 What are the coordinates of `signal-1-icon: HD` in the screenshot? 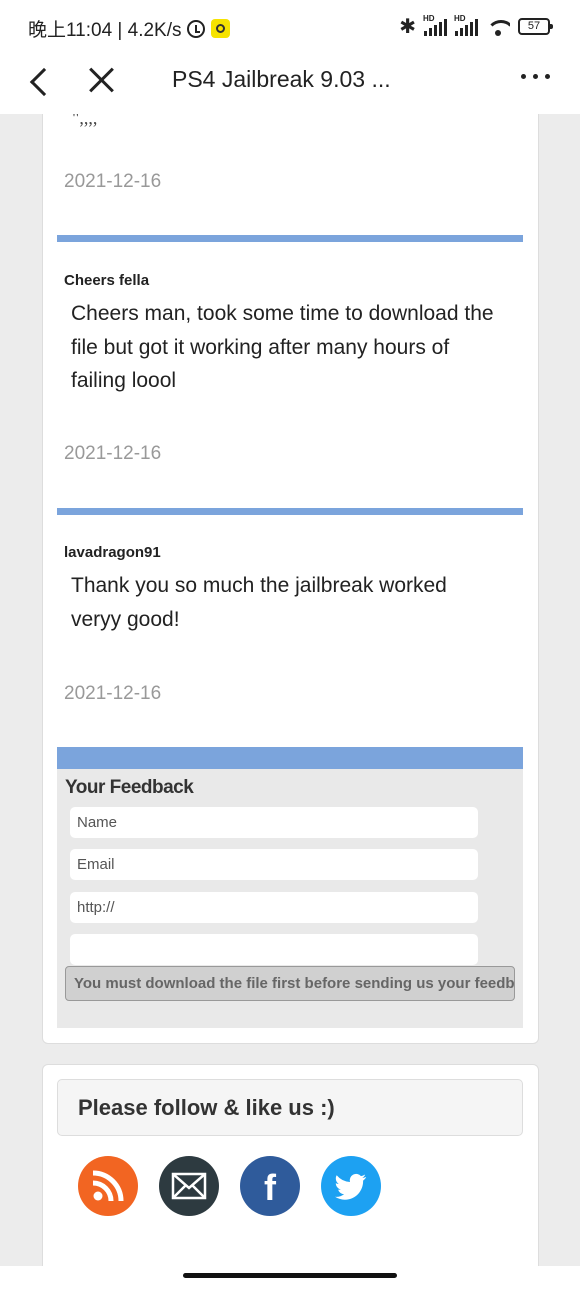 It's located at (435, 25).